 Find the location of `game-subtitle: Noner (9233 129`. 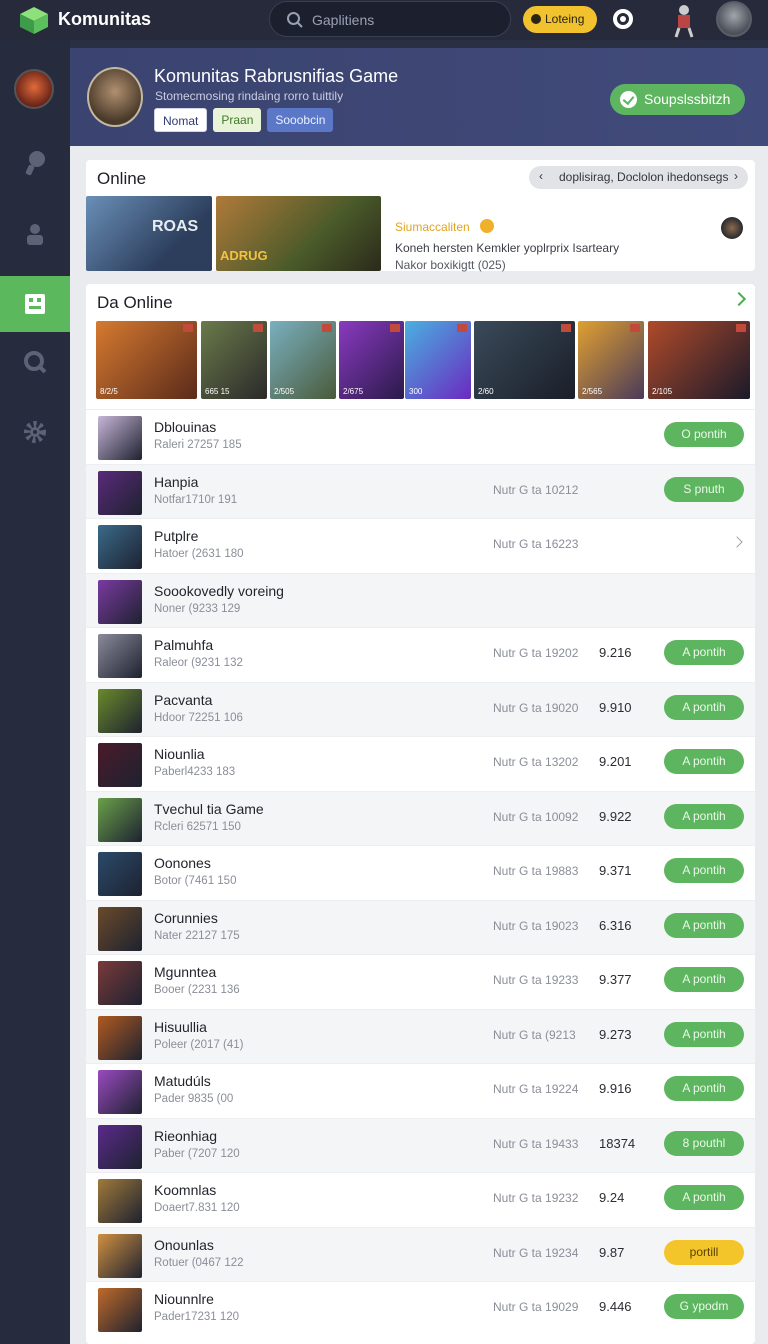

game-subtitle: Noner (9233 129 is located at coordinates (197, 608).